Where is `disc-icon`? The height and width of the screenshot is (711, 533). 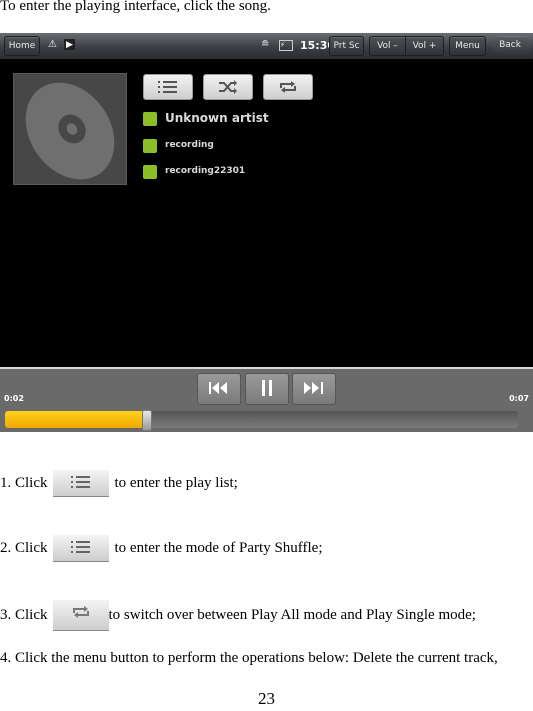
disc-icon is located at coordinates (70, 131).